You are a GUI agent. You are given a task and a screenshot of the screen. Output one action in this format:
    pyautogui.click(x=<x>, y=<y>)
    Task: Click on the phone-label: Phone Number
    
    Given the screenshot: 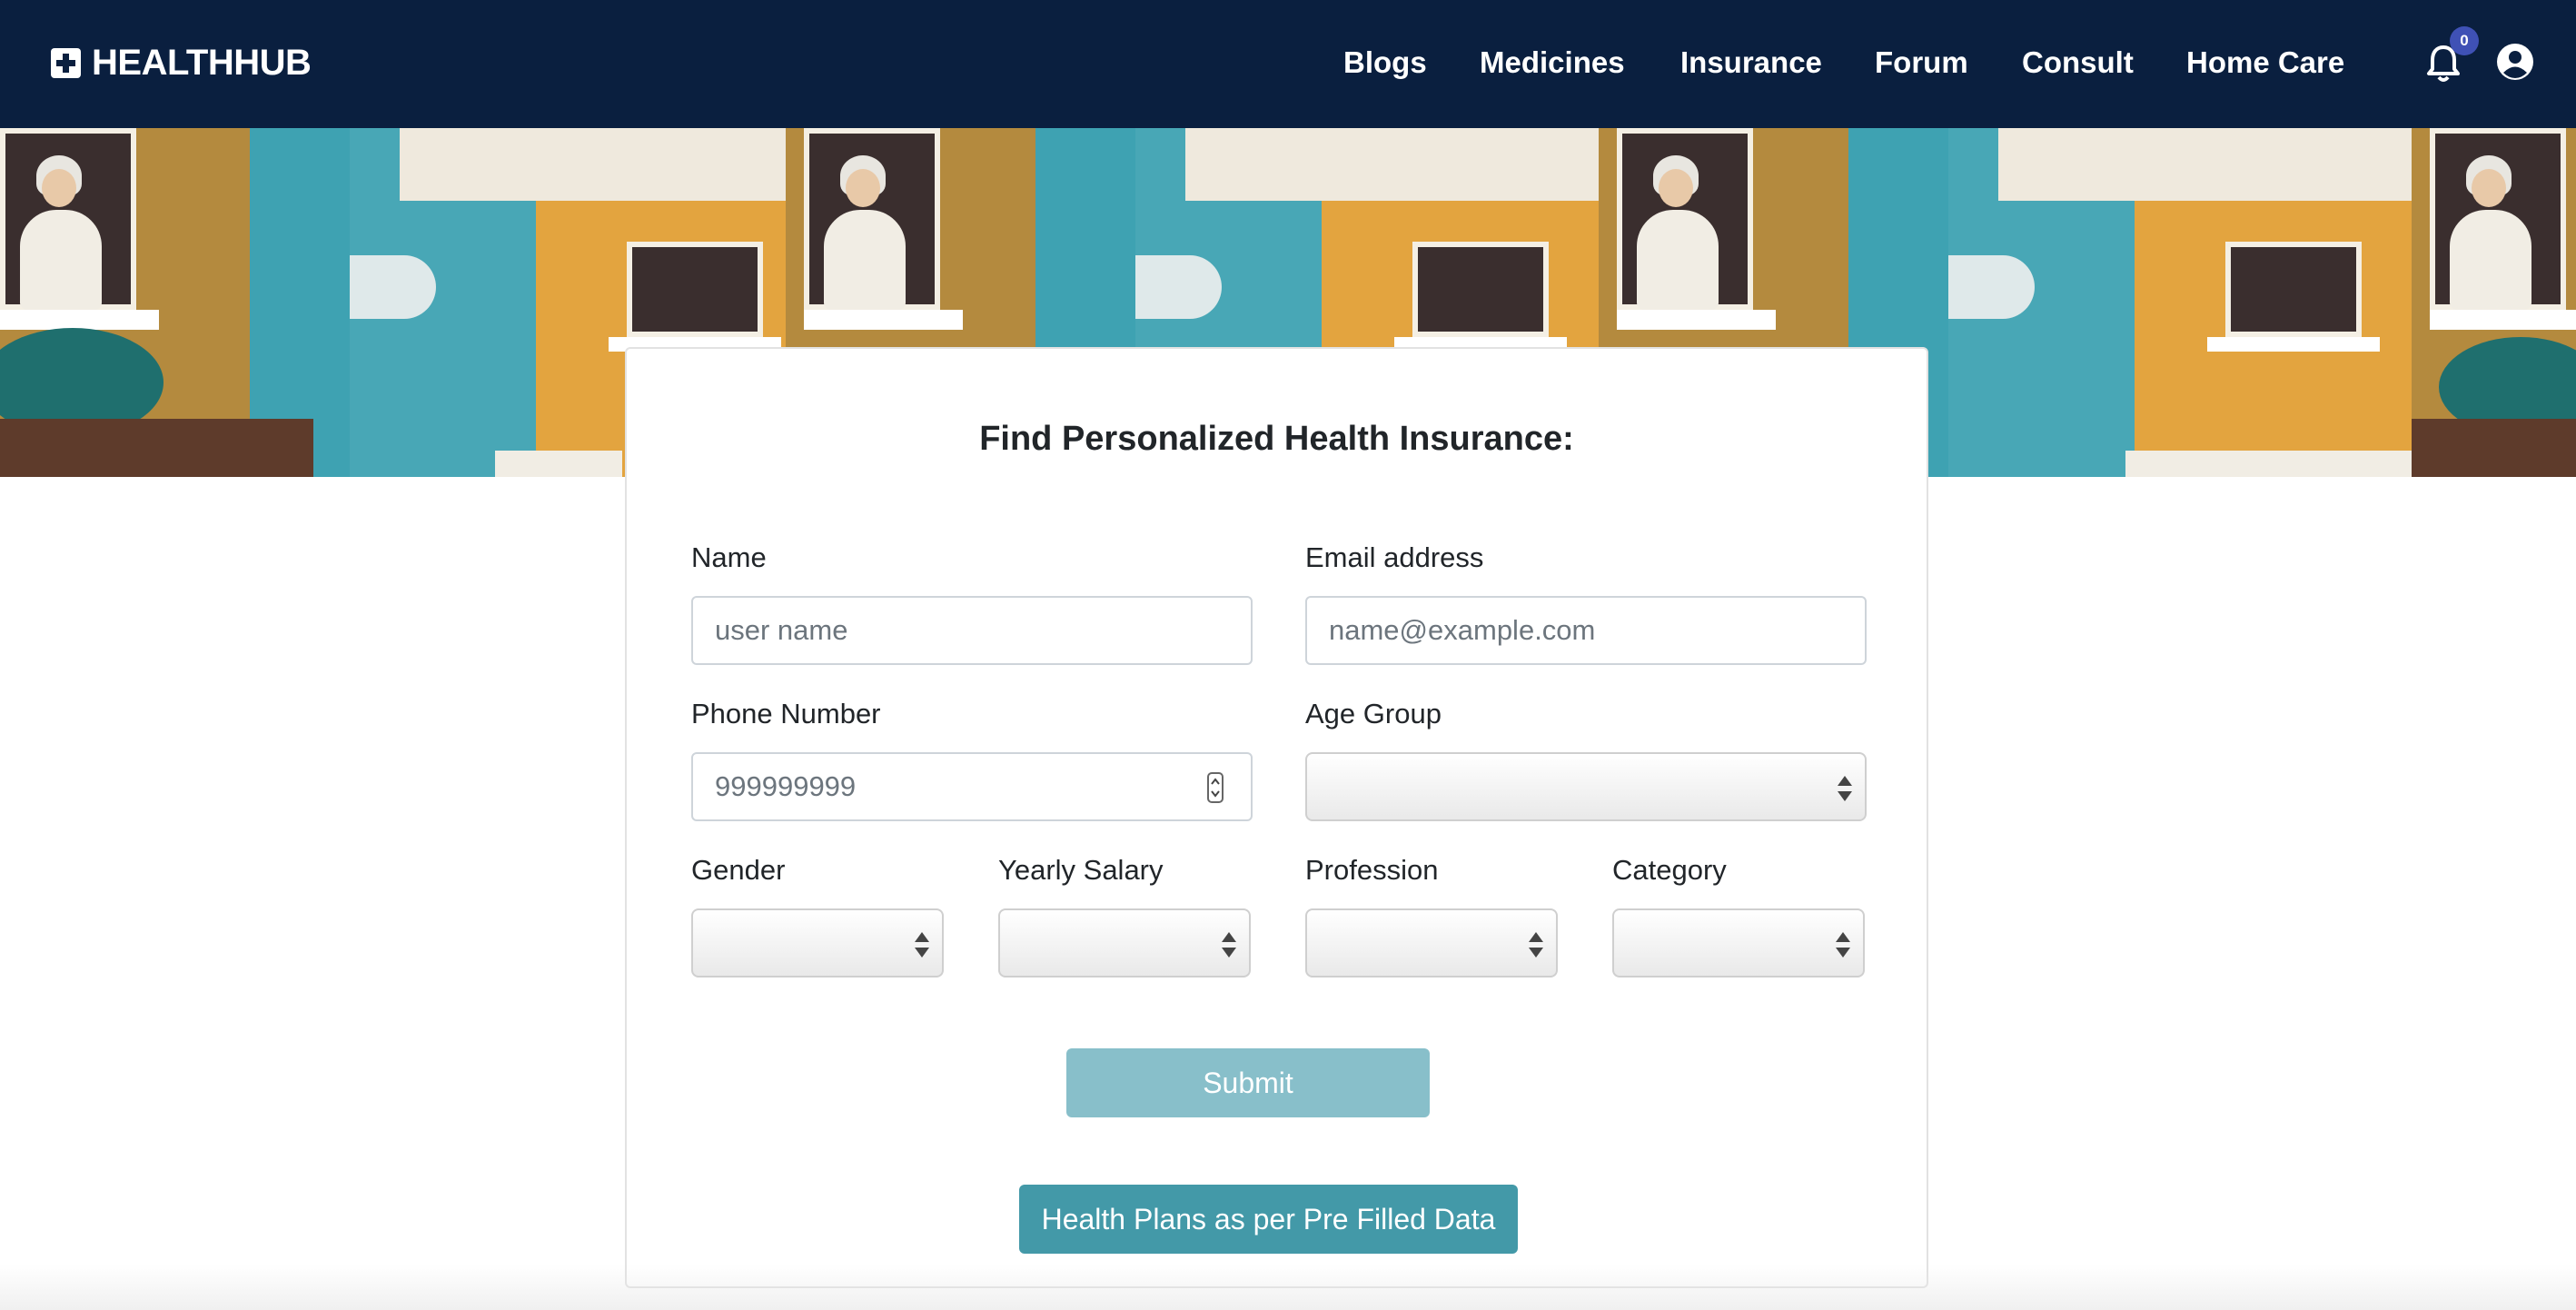 What is the action you would take?
    pyautogui.click(x=786, y=713)
    